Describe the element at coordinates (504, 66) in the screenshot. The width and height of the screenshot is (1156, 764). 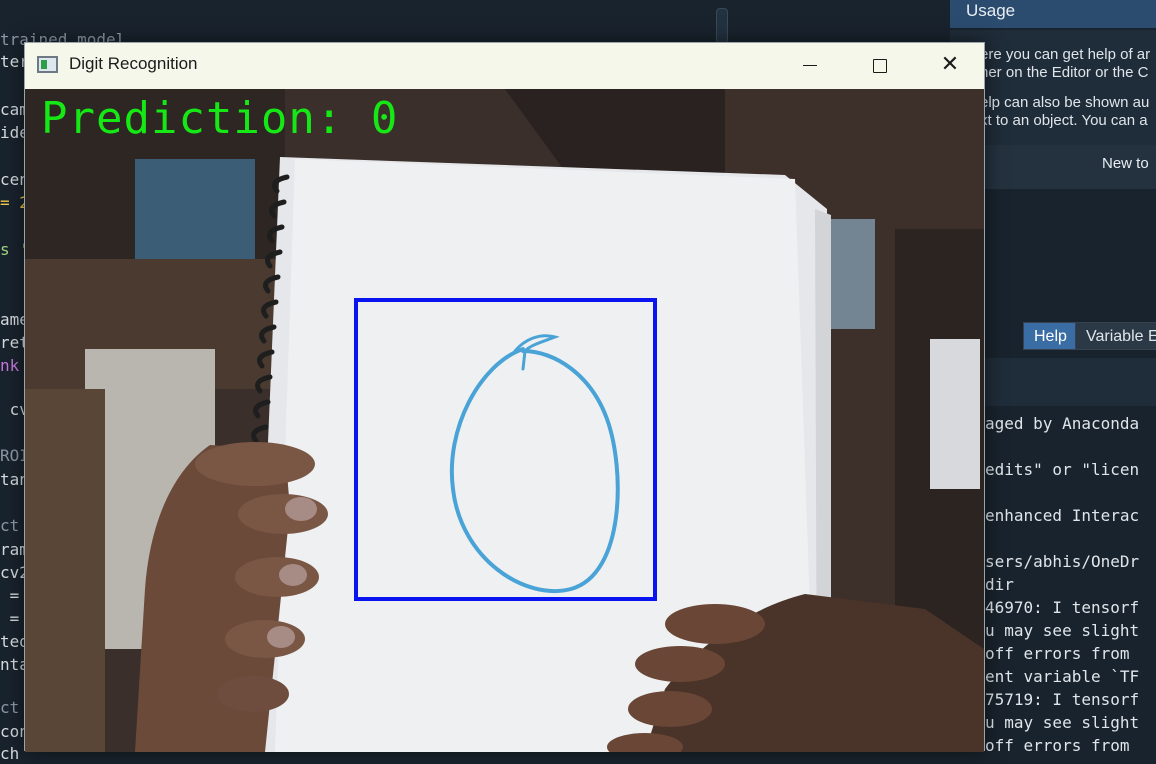
I see `window-titlebar: Digit Recognition ✕` at that location.